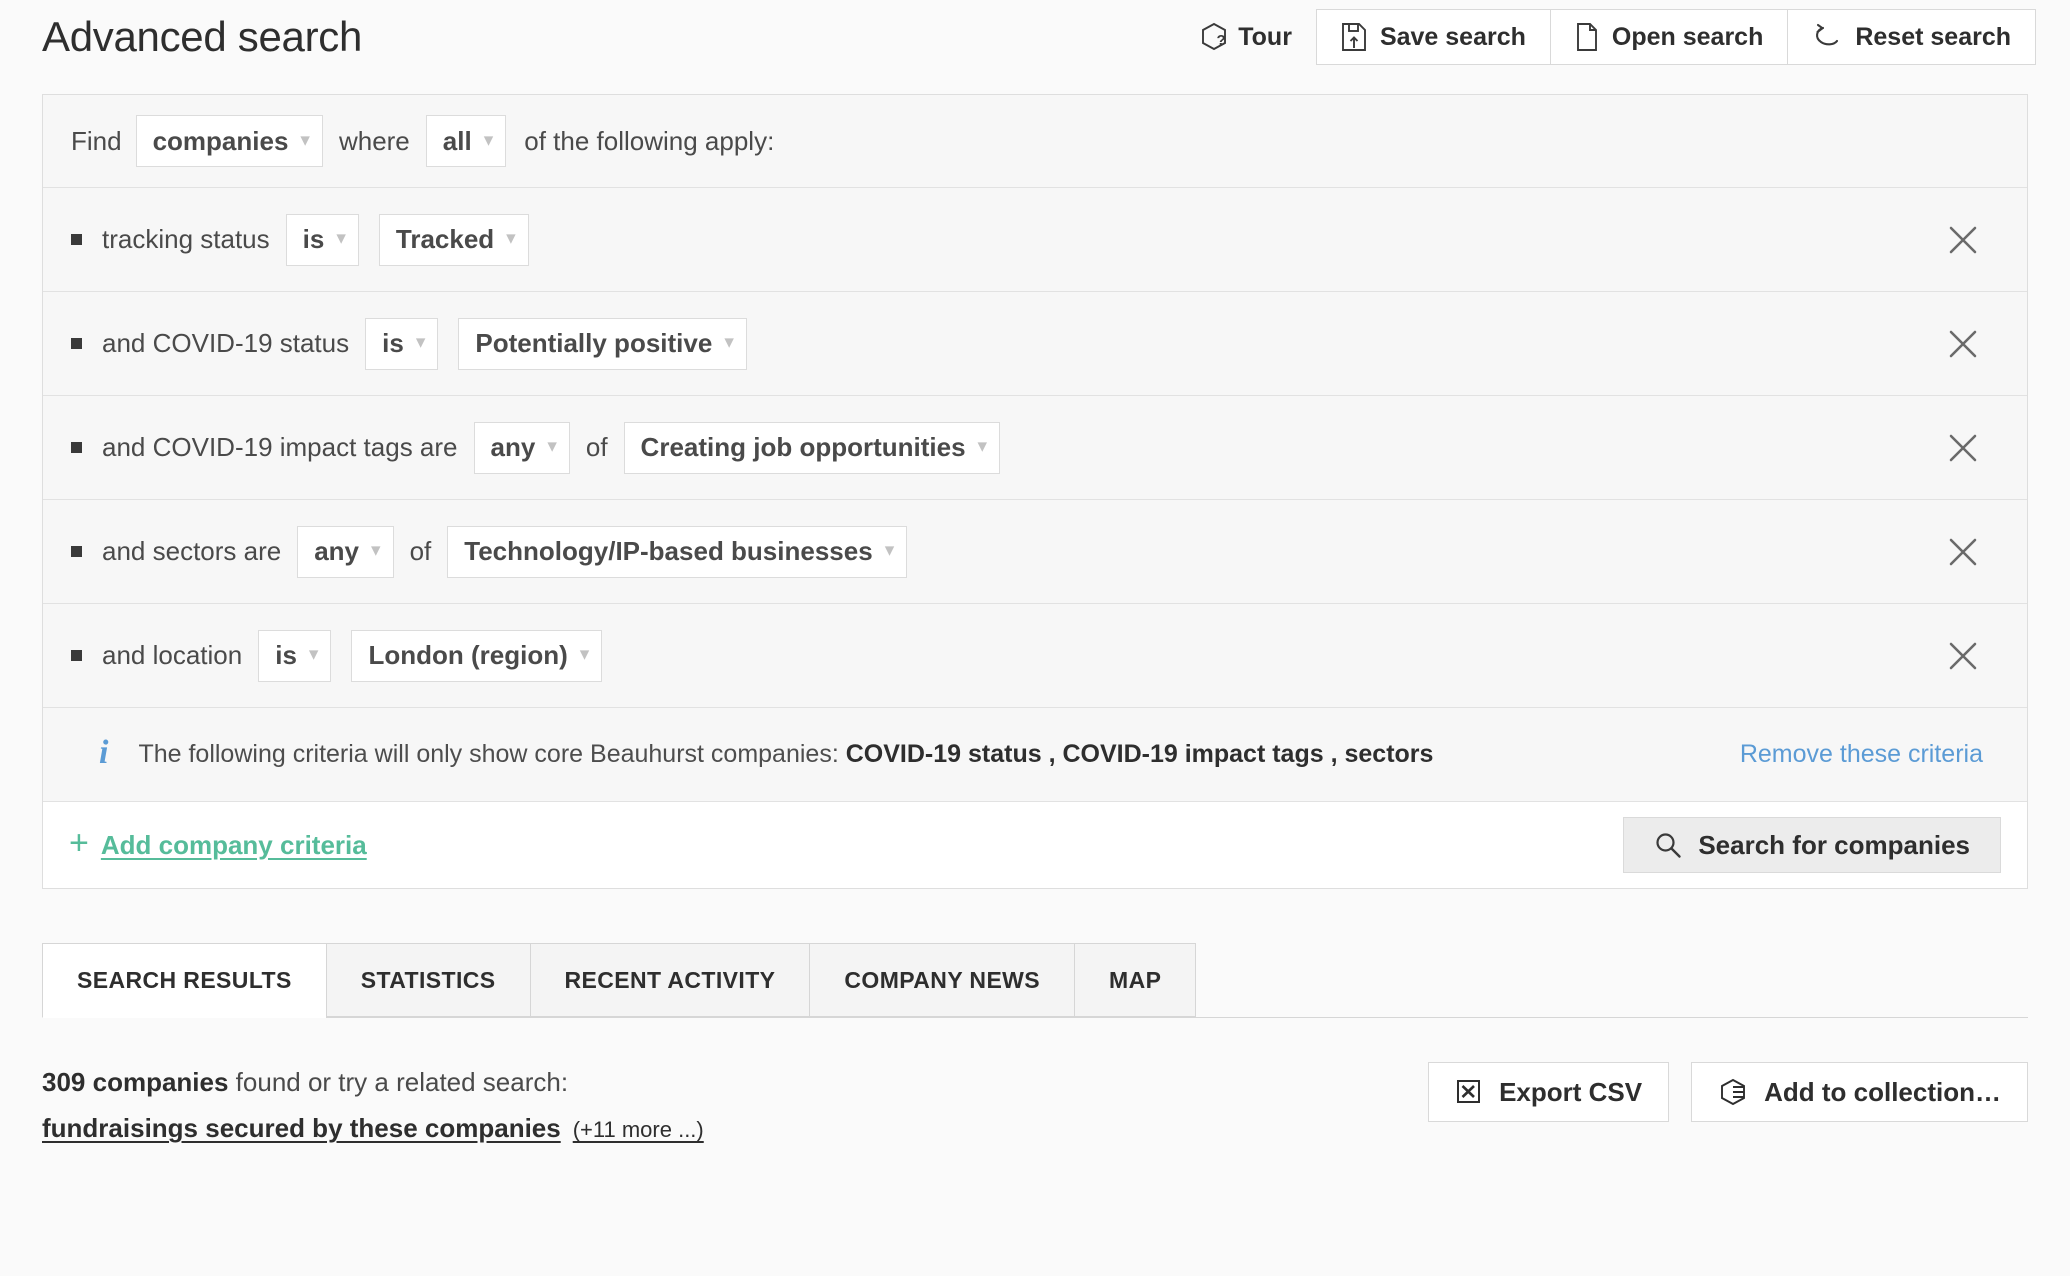 This screenshot has width=2070, height=1276. I want to click on criterion-value-select: Technology/IP-based businesses ▾, so click(677, 551).